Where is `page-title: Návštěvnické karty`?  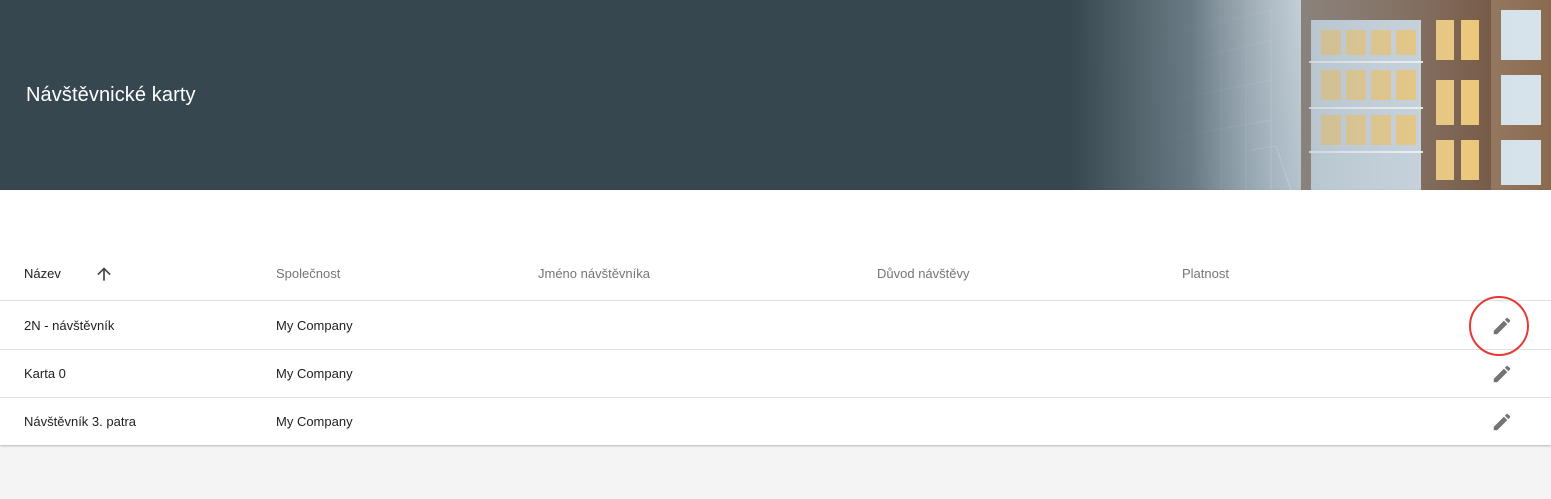
page-title: Návštěvnické karty is located at coordinates (111, 95).